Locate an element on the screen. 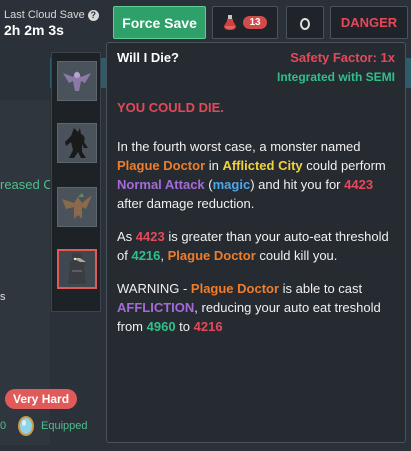 Image resolution: width=411 pixels, height=451 pixels. background-stat-text: reased C is located at coordinates (25, 184).